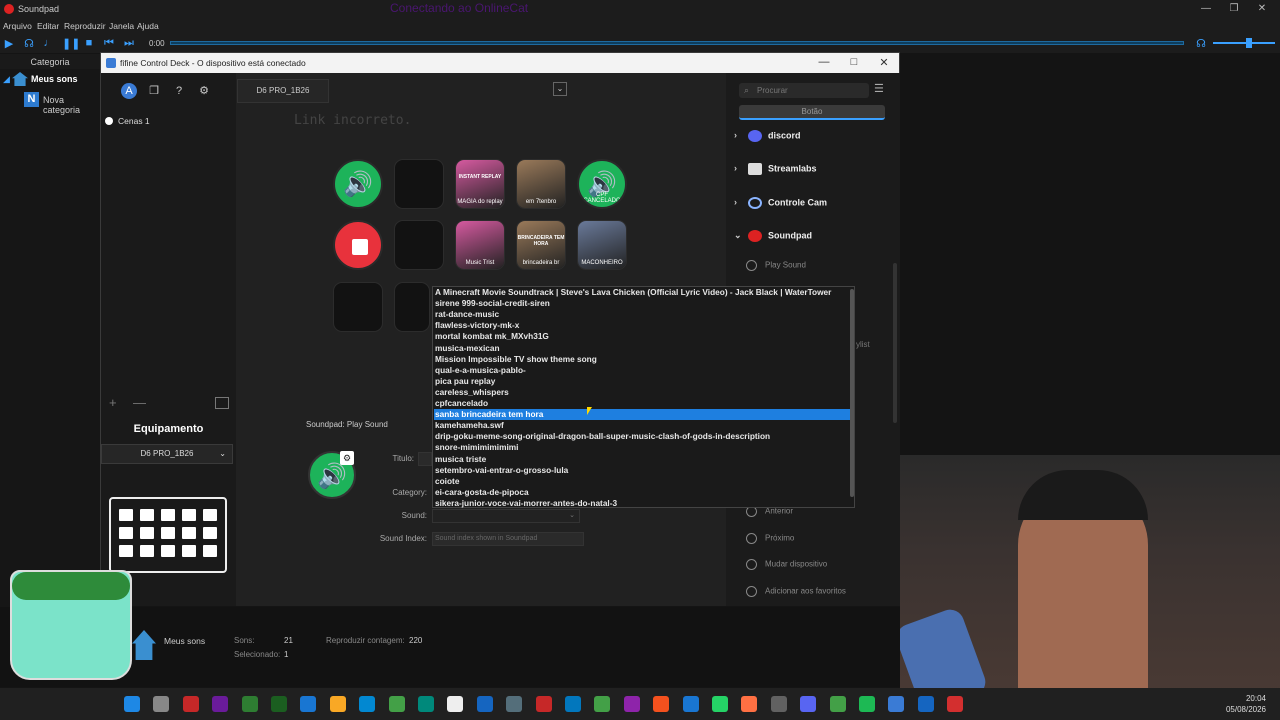  I want to click on deck-key: em 7tenbro, so click(541, 184).